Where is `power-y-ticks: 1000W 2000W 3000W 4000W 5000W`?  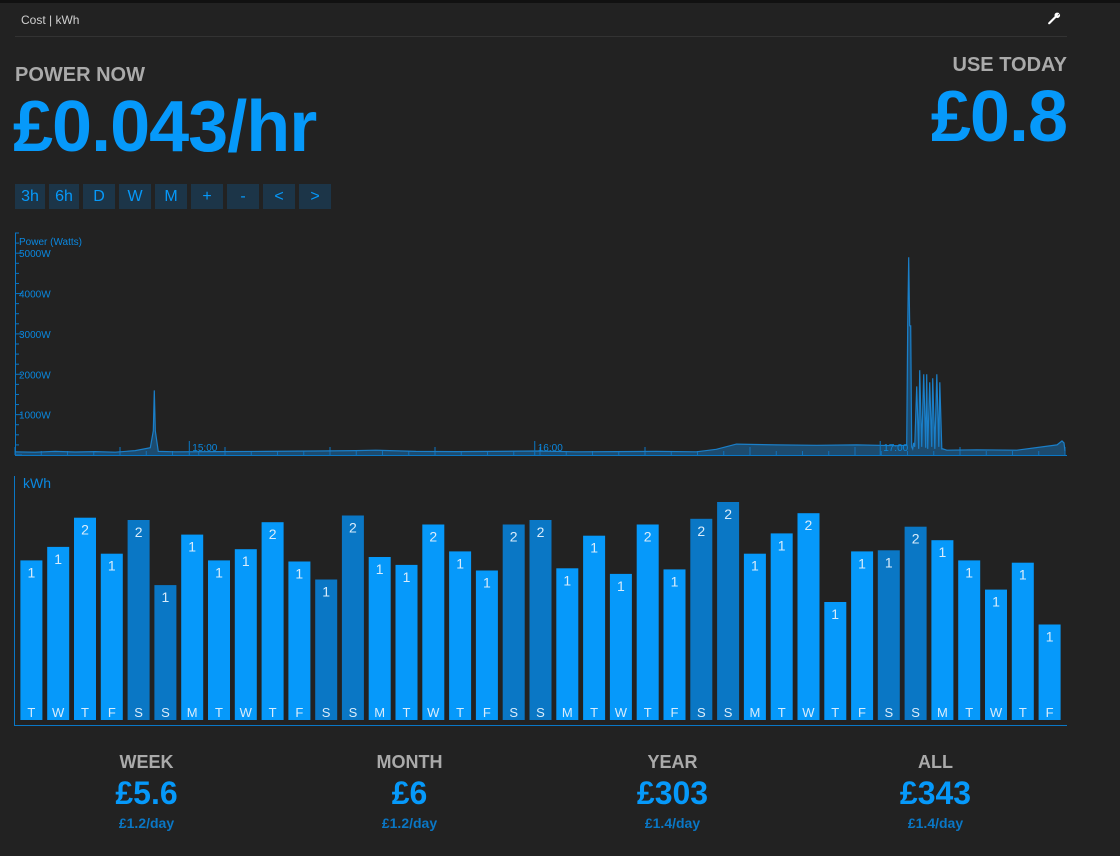 power-y-ticks: 1000W 2000W 3000W 4000W 5000W is located at coordinates (35, 335).